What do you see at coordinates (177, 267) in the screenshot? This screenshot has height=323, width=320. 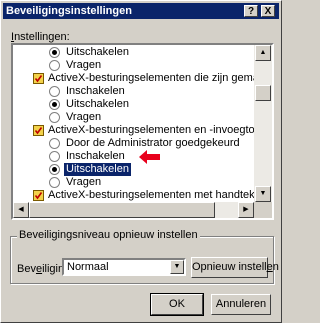 I see `chevron-down-icon: ▼` at bounding box center [177, 267].